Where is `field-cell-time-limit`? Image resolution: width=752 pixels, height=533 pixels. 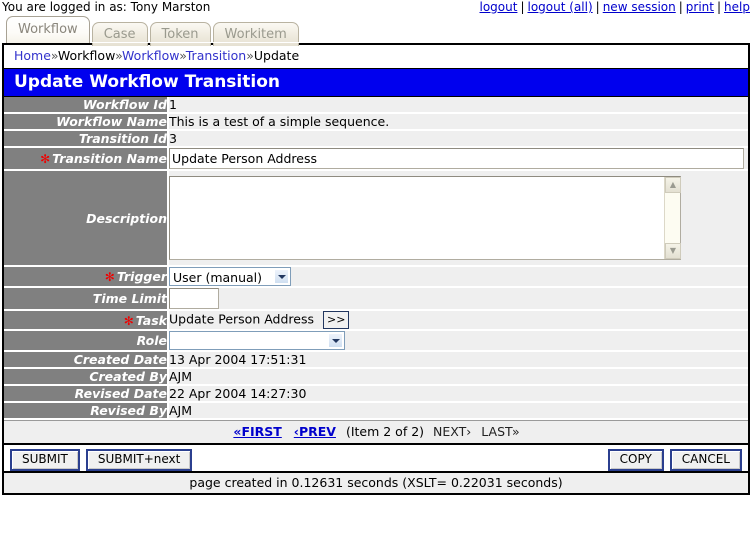
field-cell-time-limit is located at coordinates (458, 299).